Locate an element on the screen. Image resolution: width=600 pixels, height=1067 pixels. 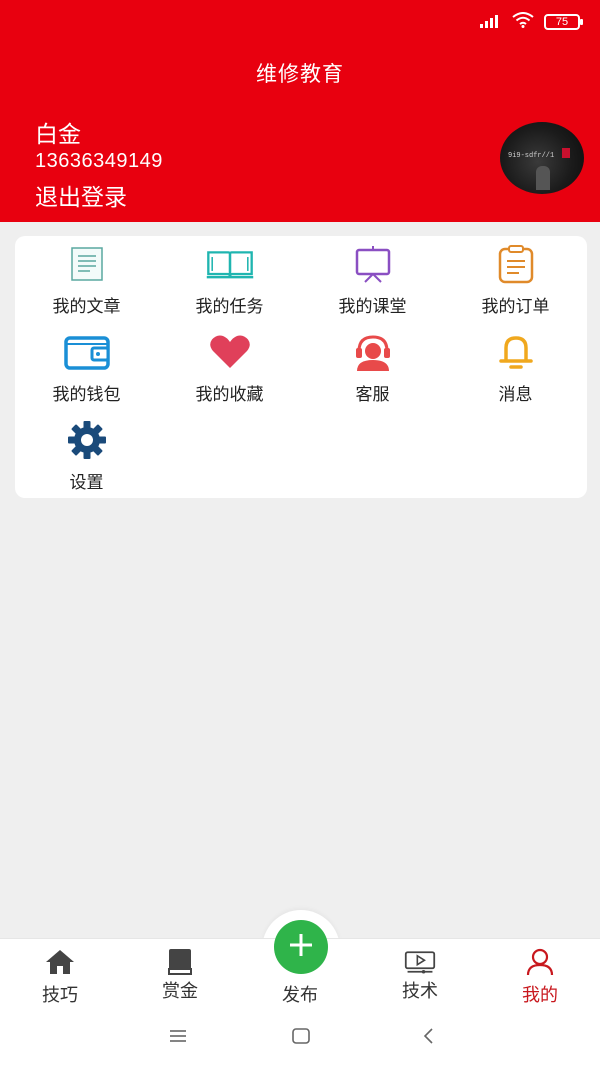
menu-item-my-articles: 我的文章 is located at coordinates (86, 276).